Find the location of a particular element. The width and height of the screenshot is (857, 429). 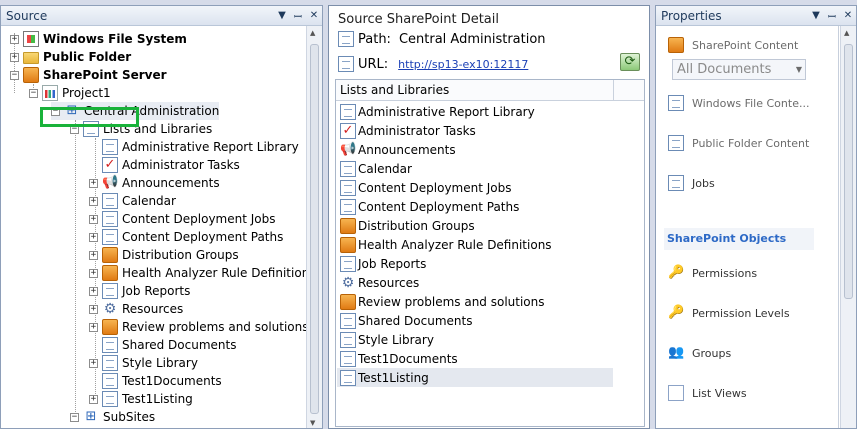

subsites-icon: ⊞ is located at coordinates (91, 416).